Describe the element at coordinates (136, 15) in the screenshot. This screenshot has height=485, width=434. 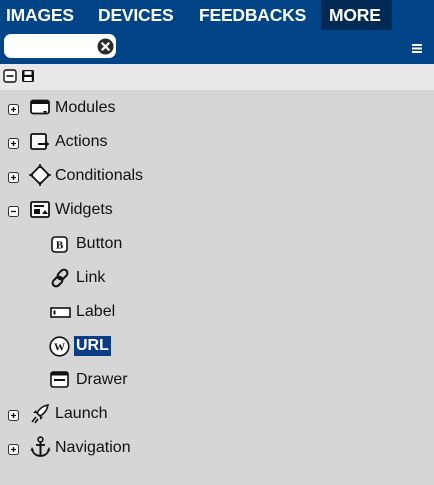
I see `tab-devices: DEVICES` at that location.